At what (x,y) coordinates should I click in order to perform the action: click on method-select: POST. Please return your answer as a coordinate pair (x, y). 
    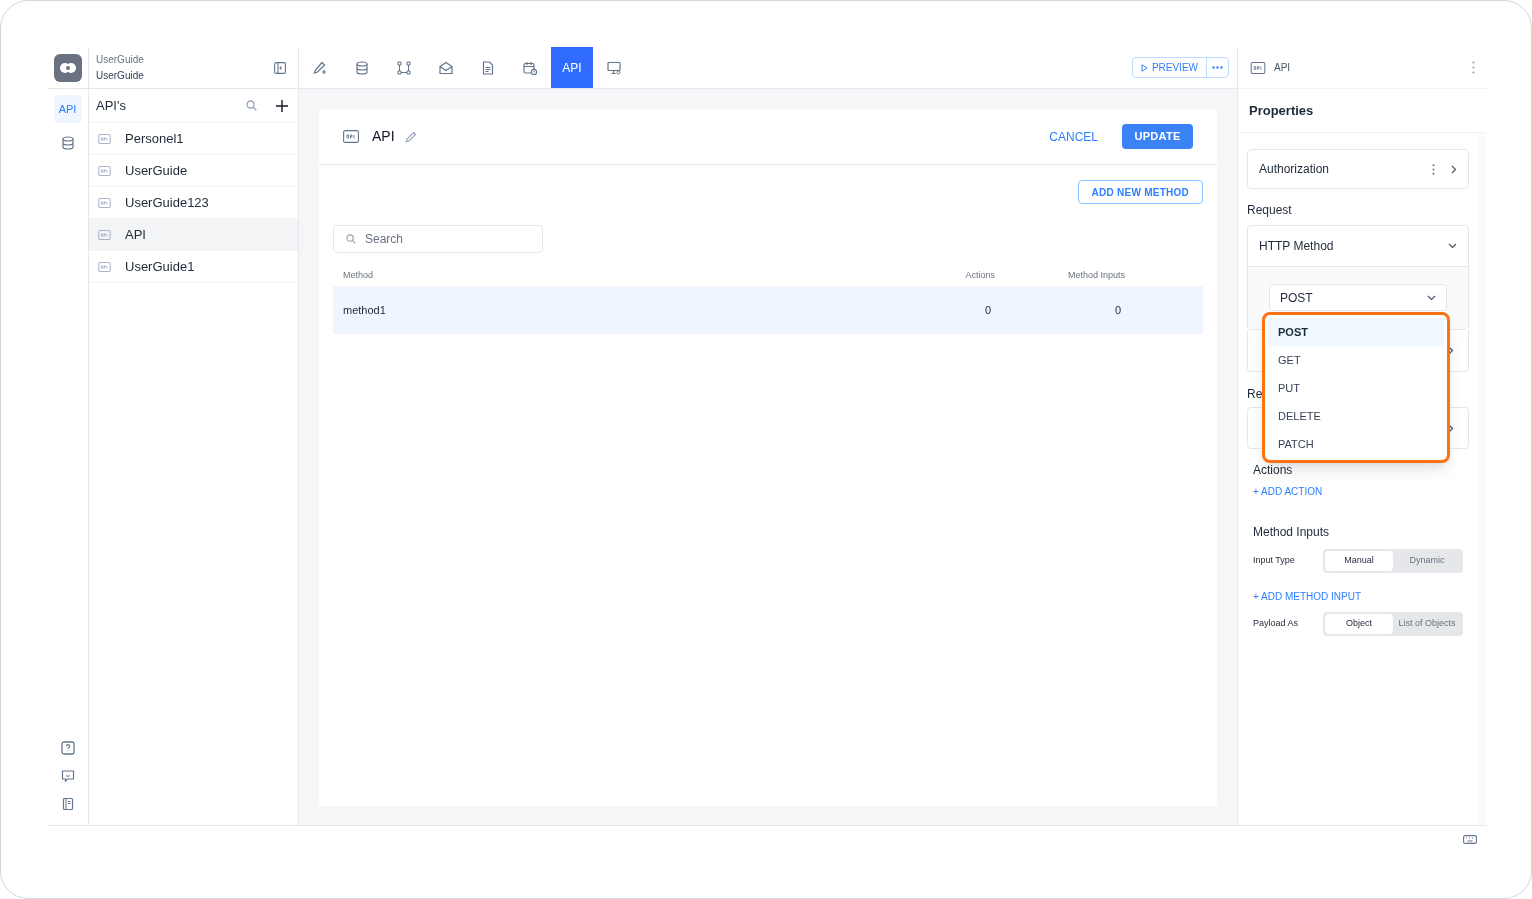
    Looking at the image, I should click on (1358, 297).